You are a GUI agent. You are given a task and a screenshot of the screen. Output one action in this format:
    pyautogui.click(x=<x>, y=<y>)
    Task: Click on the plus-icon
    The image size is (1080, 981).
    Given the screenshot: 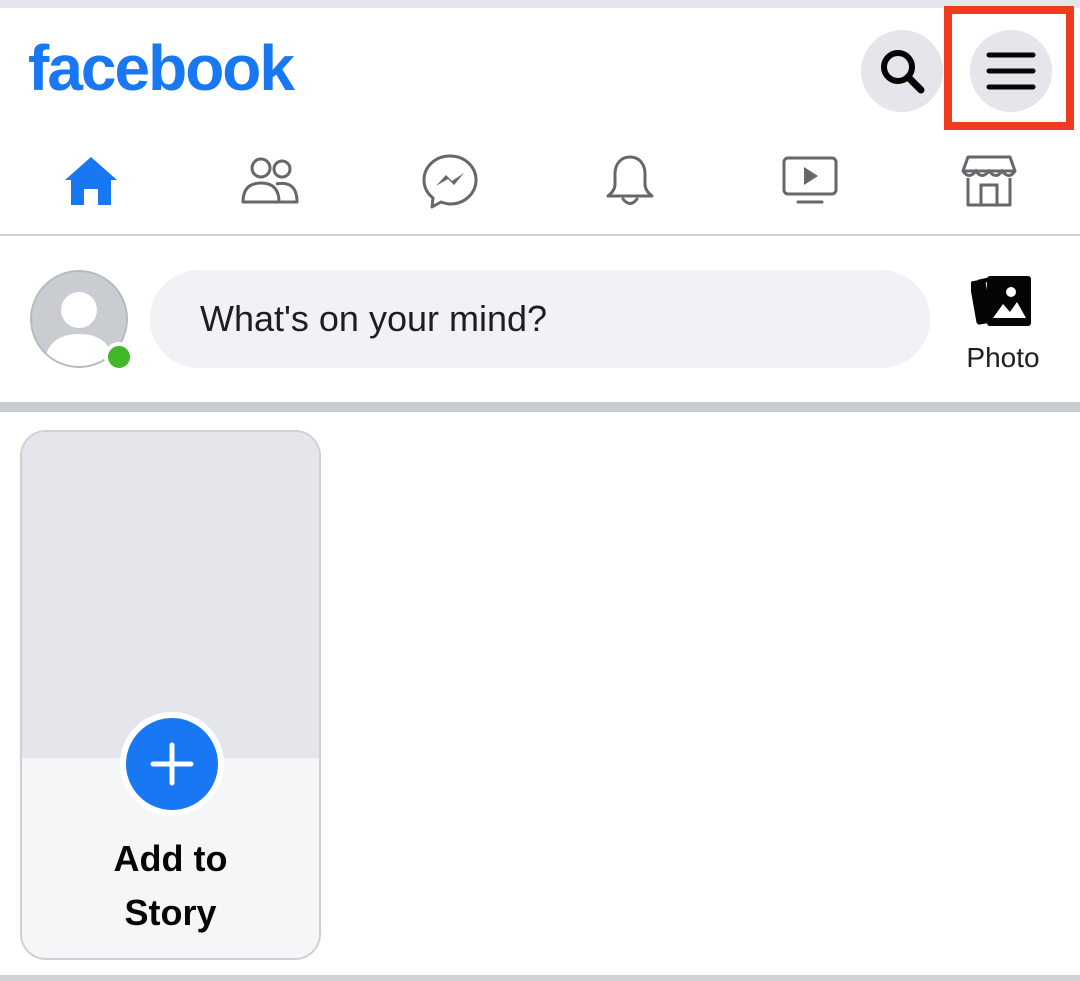 What is the action you would take?
    pyautogui.click(x=172, y=764)
    